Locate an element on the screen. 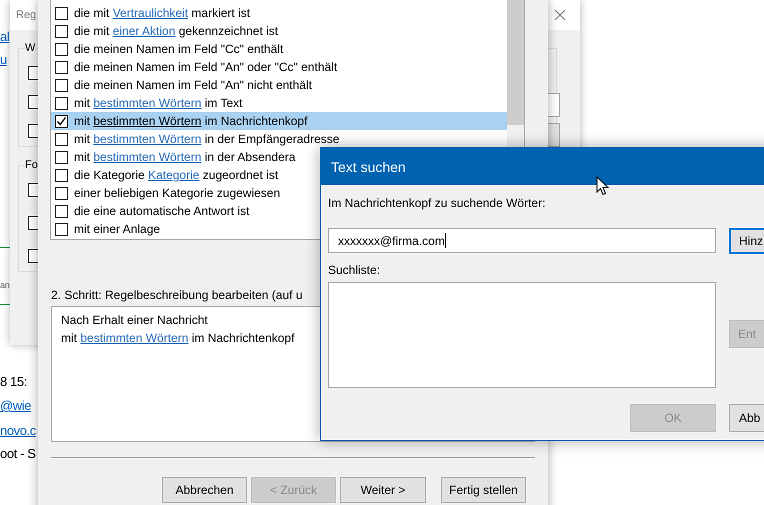 This screenshot has width=764, height=505. condition-item: die mit einer Aktion gekennzeichnet ist is located at coordinates (279, 31).